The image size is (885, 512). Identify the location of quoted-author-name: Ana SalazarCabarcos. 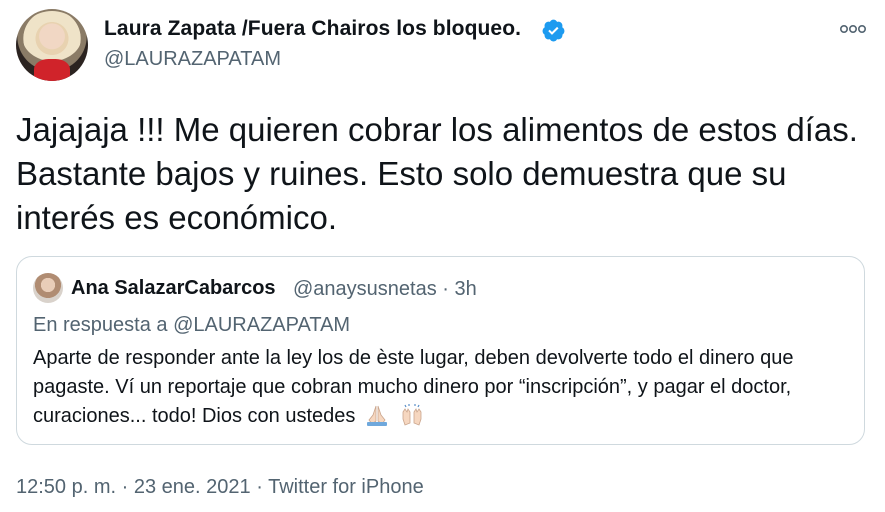
(173, 288).